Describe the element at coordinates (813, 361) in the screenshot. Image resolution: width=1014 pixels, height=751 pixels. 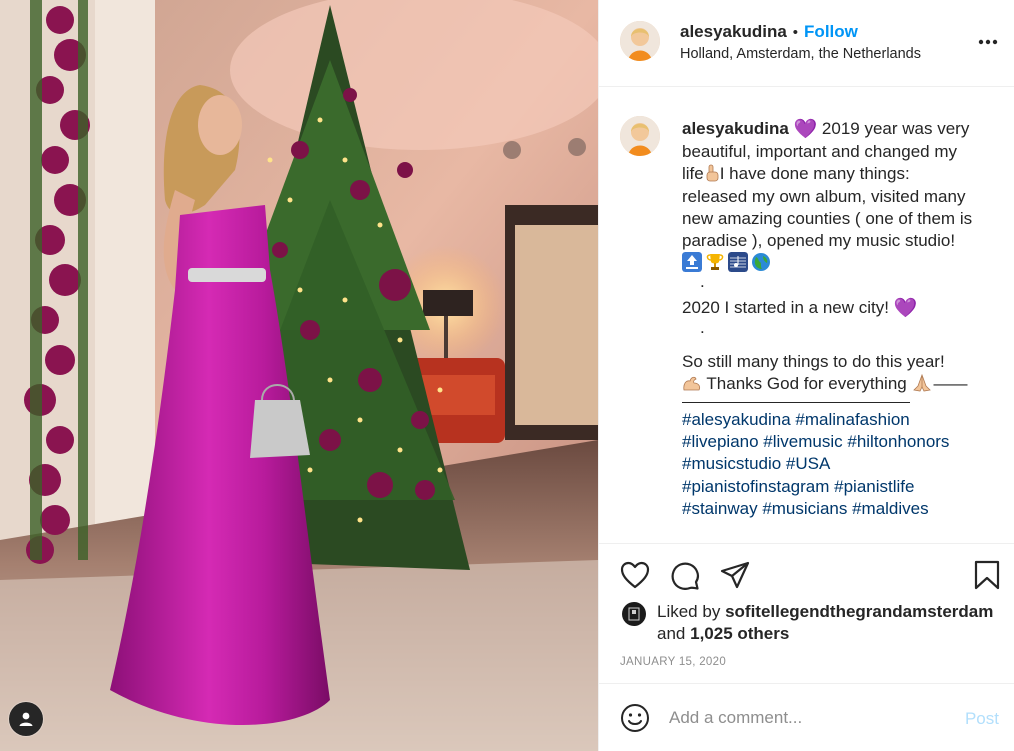
I see `caption-text-line: So still many things to do this year!` at that location.